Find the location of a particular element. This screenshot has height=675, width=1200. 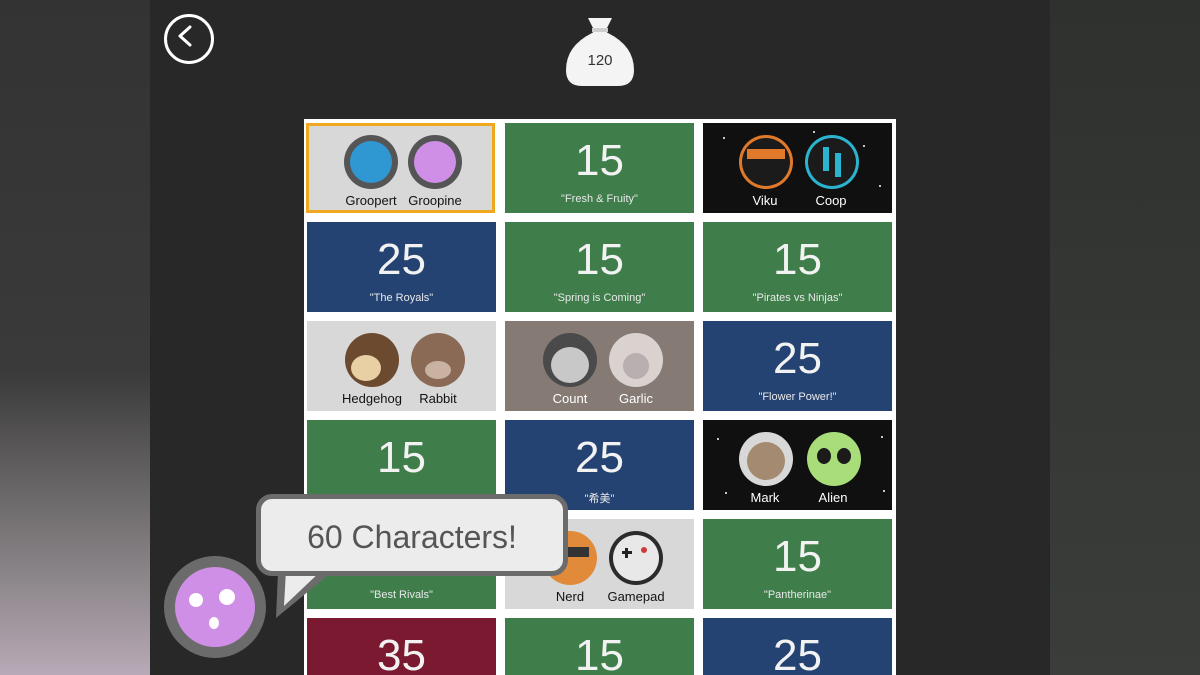

groopine-avatar is located at coordinates (435, 162).